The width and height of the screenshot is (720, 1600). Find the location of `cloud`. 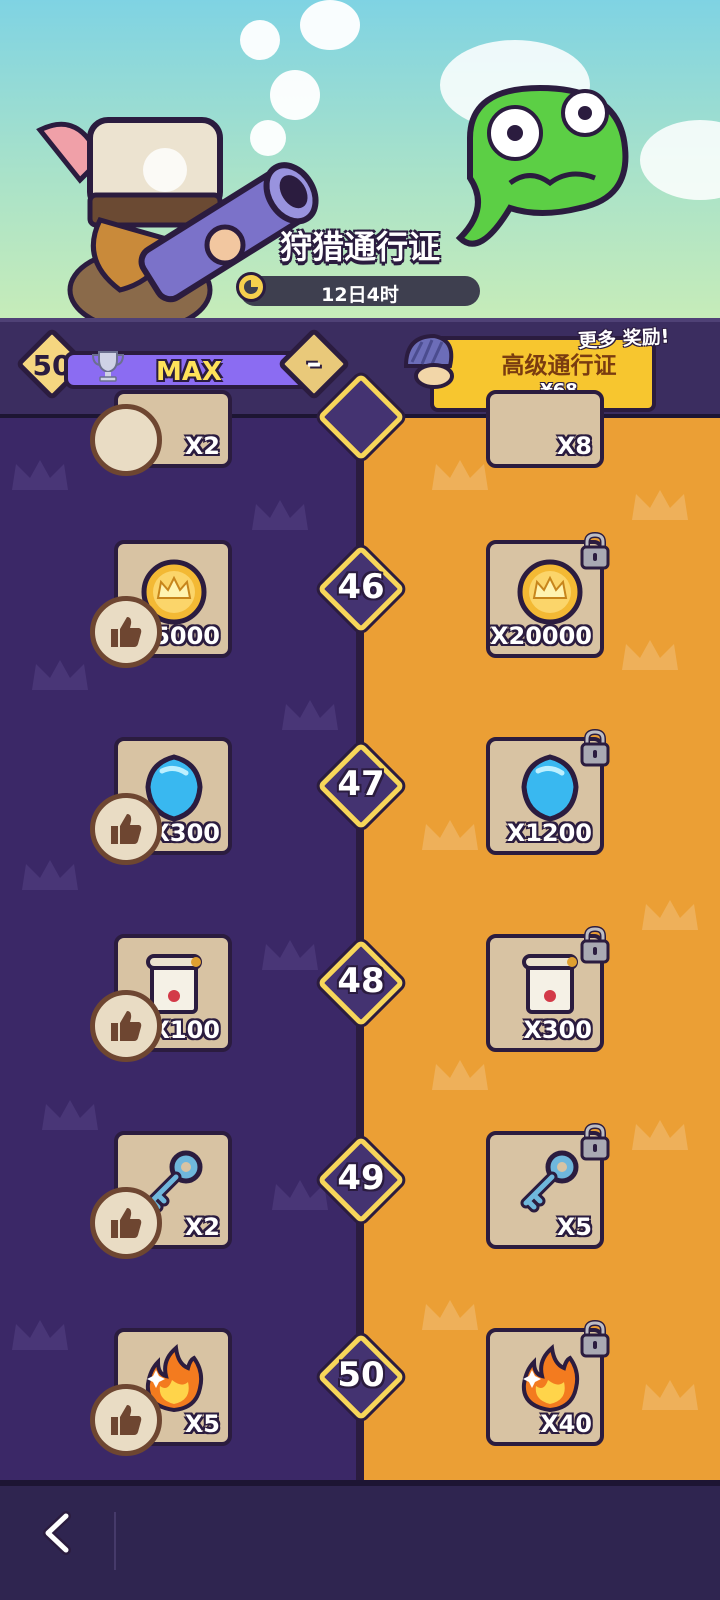

cloud is located at coordinates (680, 160).